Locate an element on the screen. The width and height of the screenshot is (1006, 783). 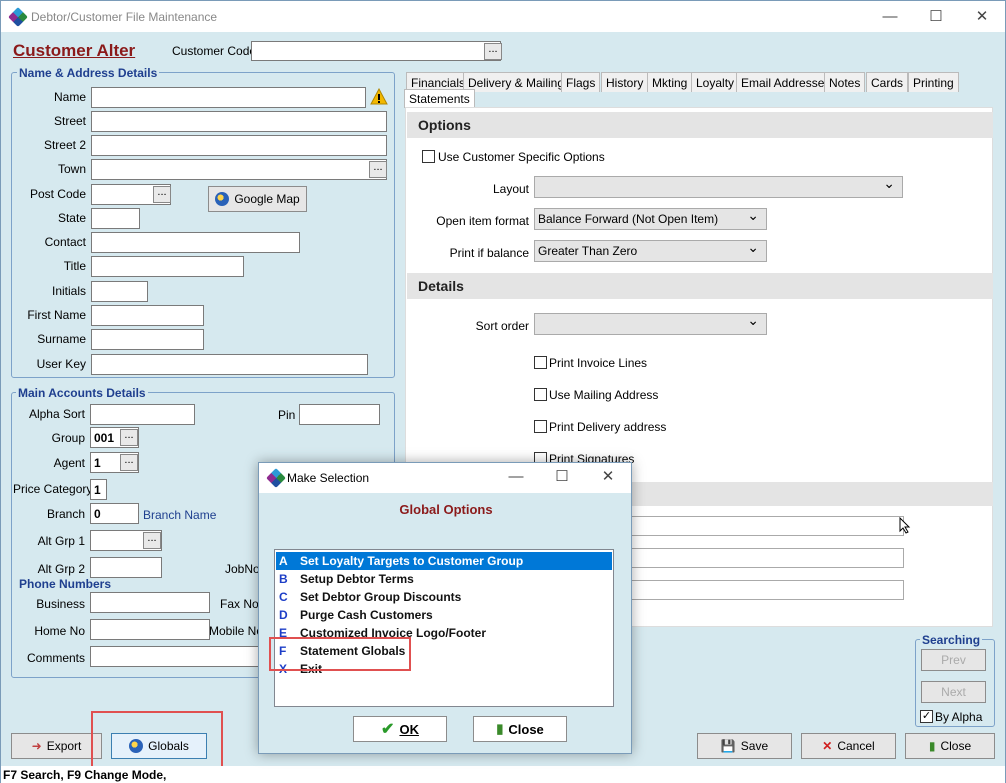
use-customer-specific-checkbox is located at coordinates (428, 156).